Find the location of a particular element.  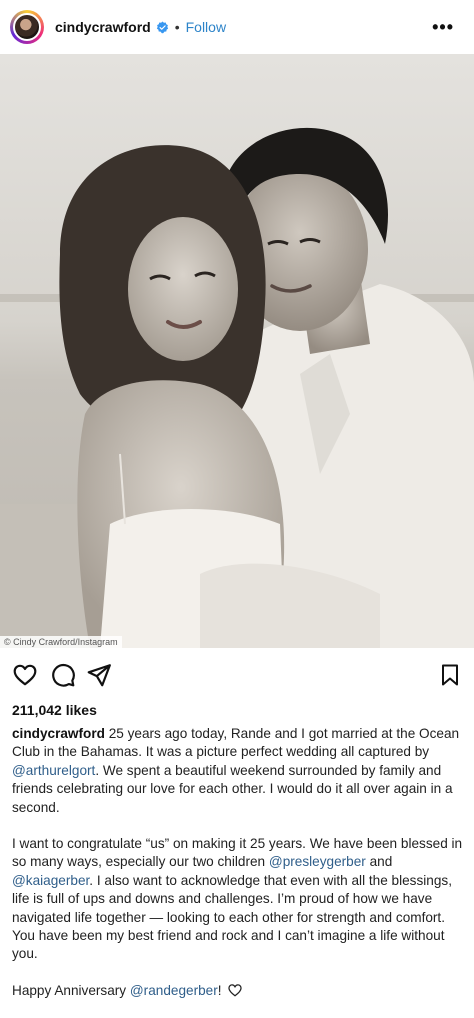

like-heart-icon is located at coordinates (25, 675).